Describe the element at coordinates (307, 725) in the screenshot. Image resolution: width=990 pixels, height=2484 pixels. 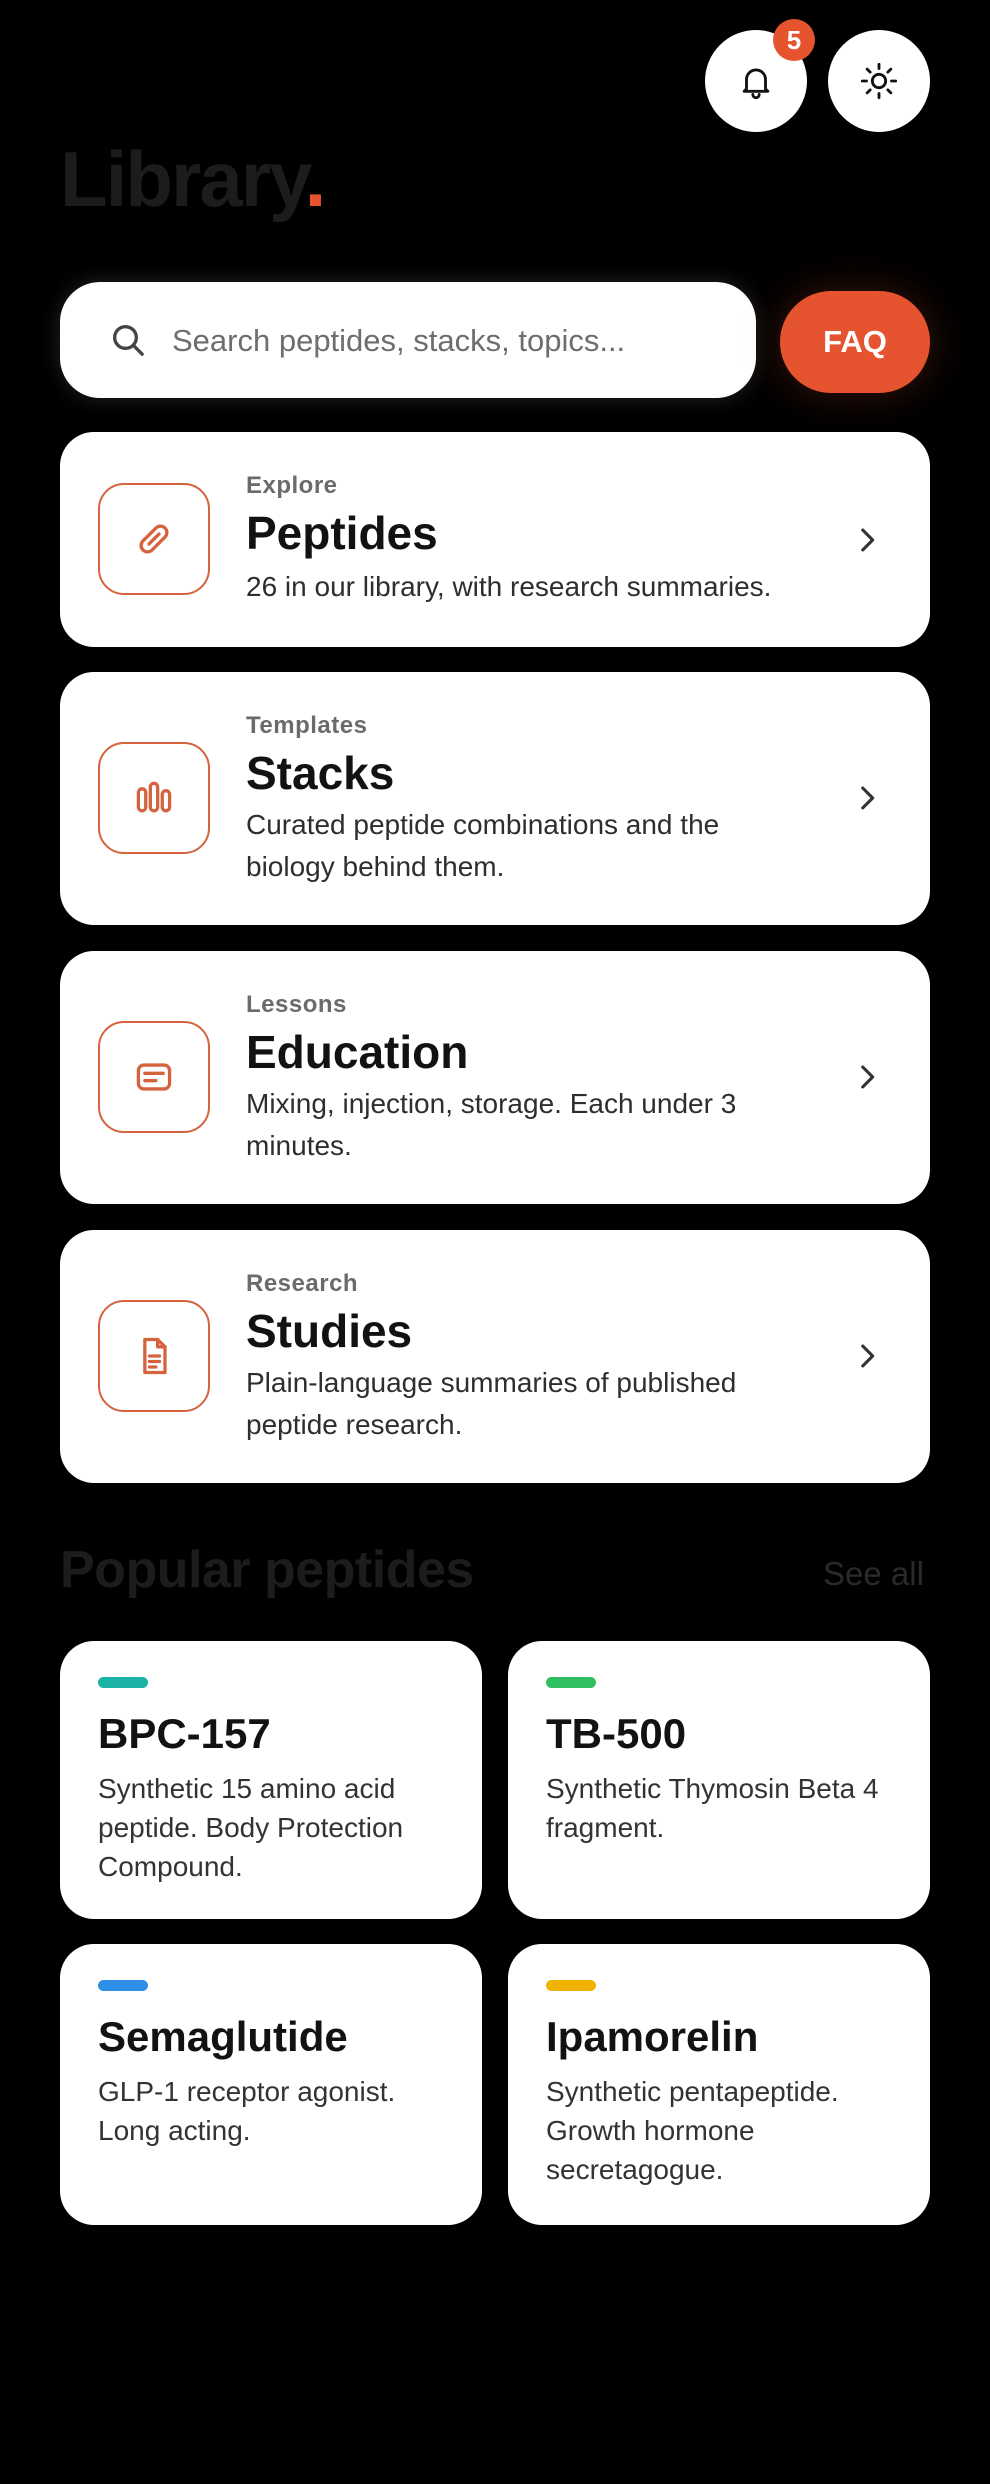
I see `section-kicker: Templates` at that location.